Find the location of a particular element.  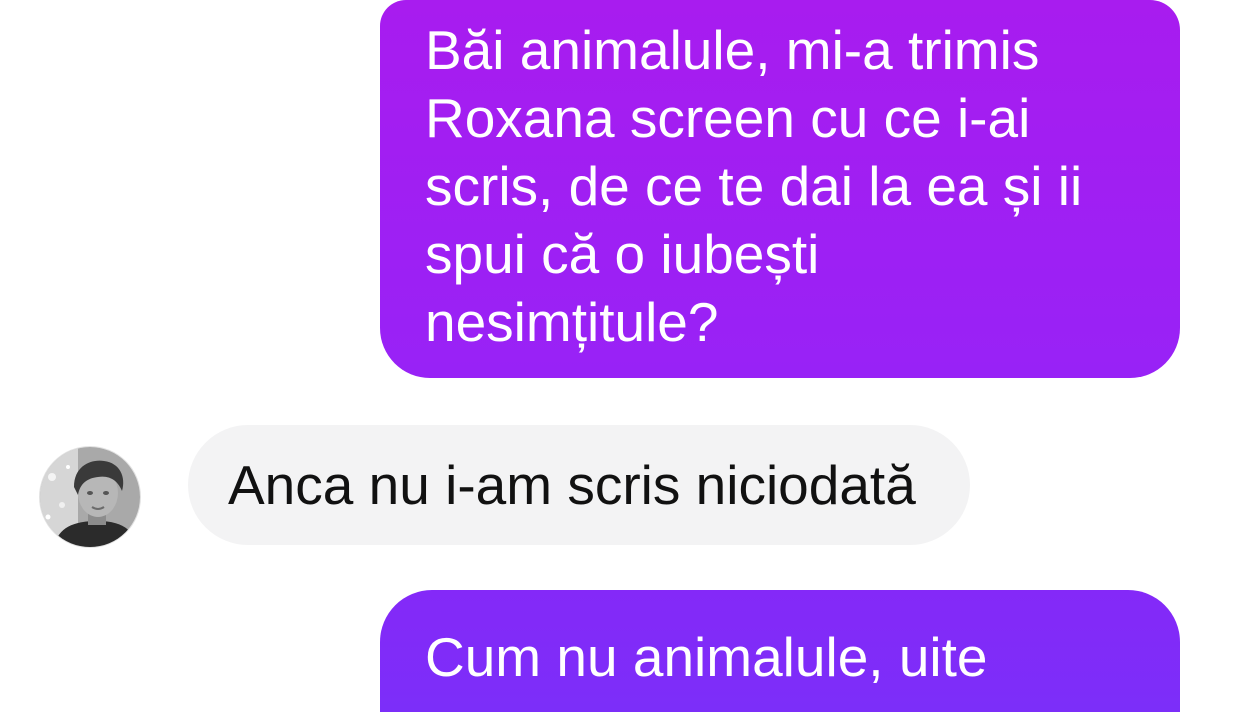

message-text-line: spui că o iubești is located at coordinates (622, 254).